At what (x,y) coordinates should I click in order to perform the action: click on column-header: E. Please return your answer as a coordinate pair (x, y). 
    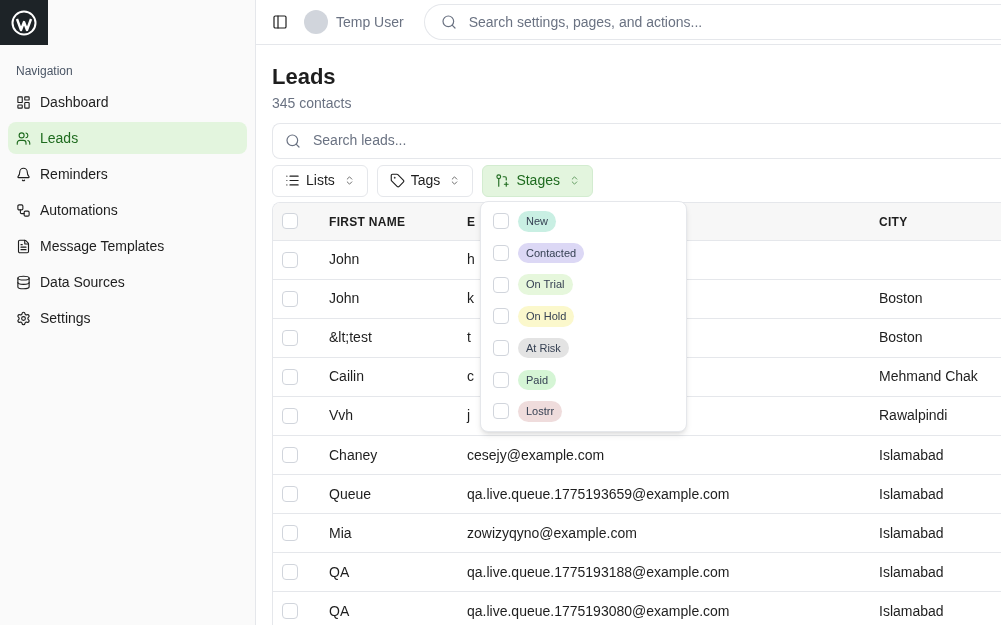
    Looking at the image, I should click on (471, 222).